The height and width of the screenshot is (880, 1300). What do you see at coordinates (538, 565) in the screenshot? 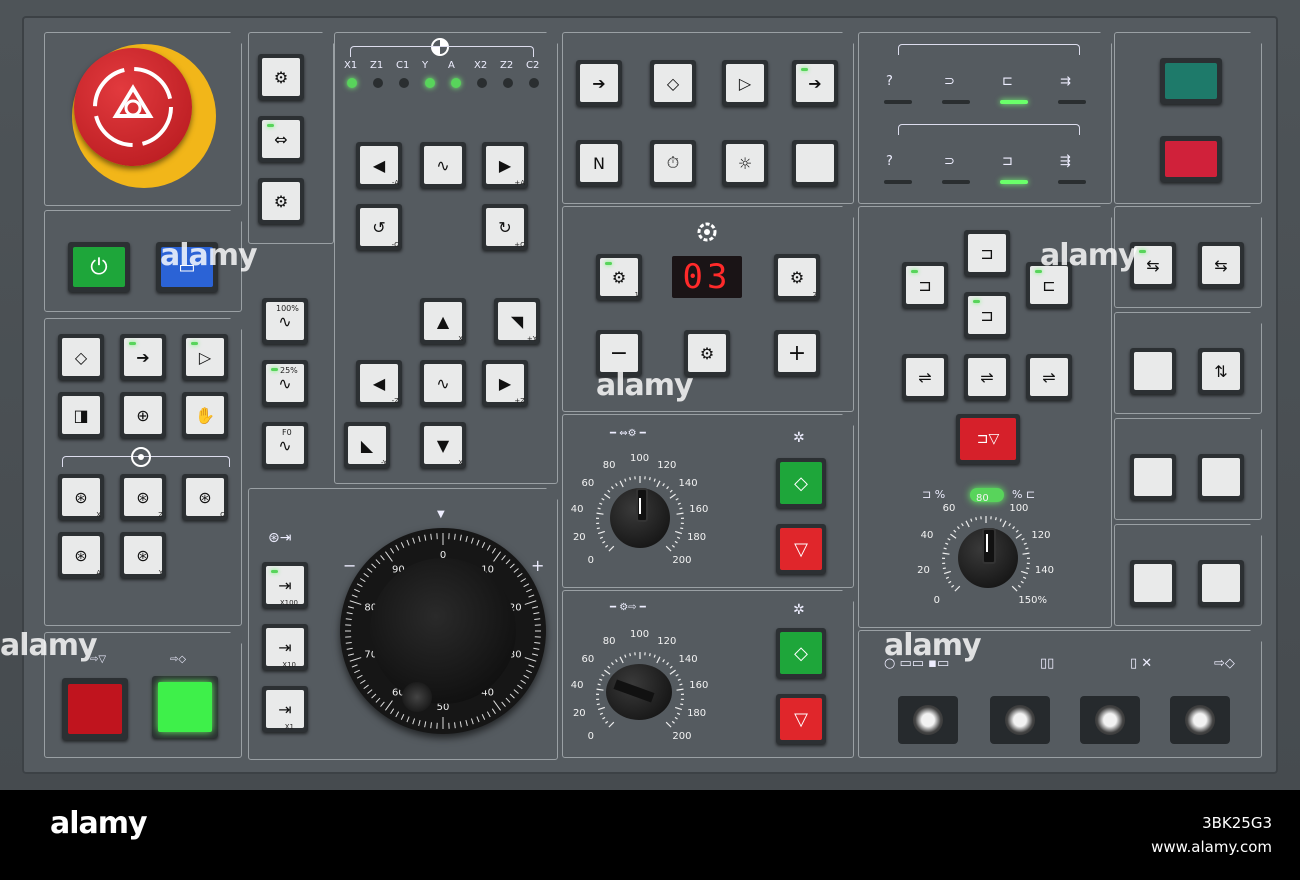
I see `handwheel-plus-label: +` at bounding box center [538, 565].